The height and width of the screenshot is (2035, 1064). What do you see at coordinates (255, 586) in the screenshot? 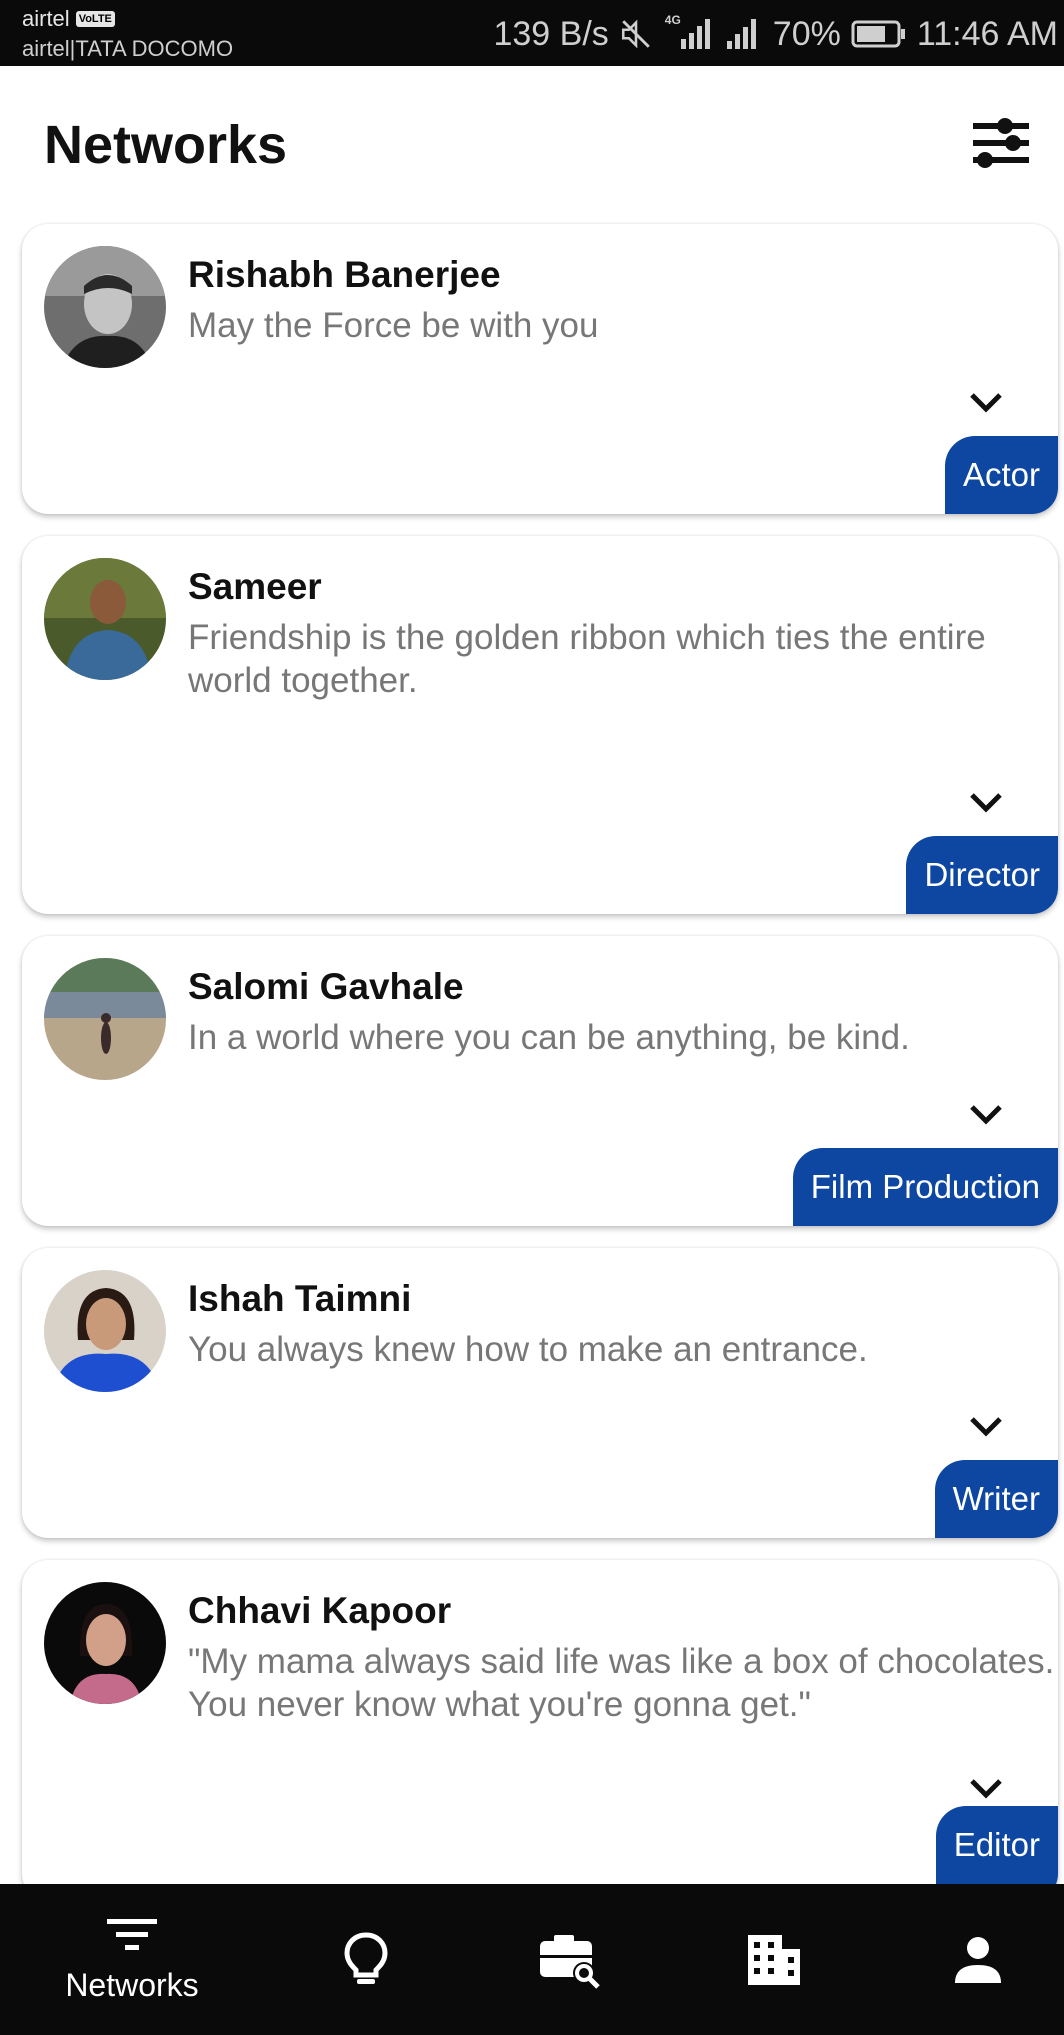
I see `profile-name: Sameer` at bounding box center [255, 586].